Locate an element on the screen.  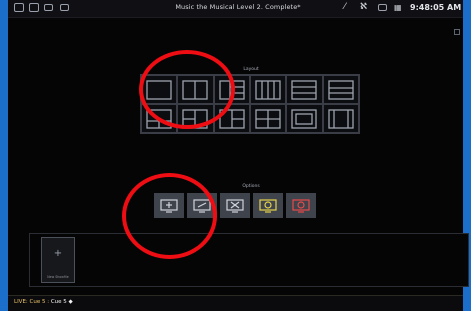
remove-display-button is located at coordinates (235, 205).